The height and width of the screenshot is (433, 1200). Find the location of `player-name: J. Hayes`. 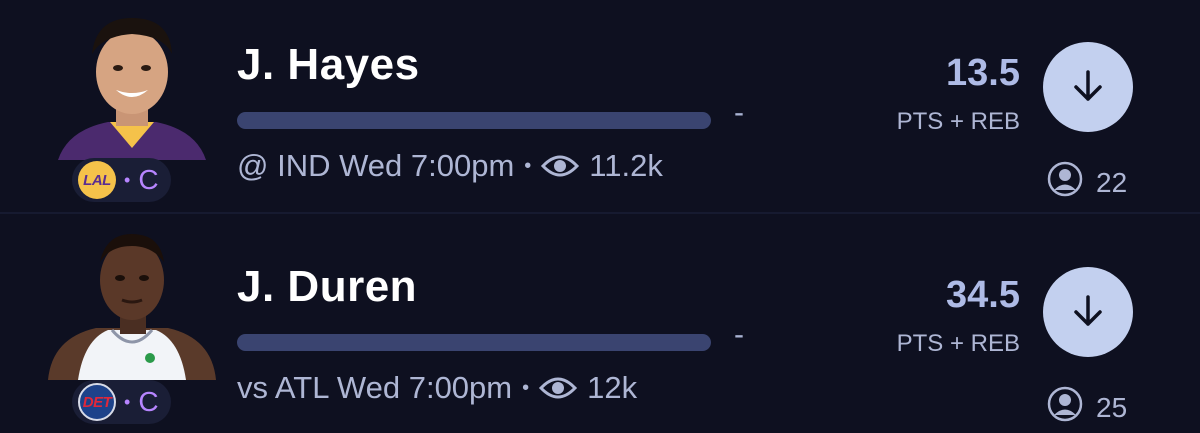

player-name: J. Hayes is located at coordinates (328, 64).